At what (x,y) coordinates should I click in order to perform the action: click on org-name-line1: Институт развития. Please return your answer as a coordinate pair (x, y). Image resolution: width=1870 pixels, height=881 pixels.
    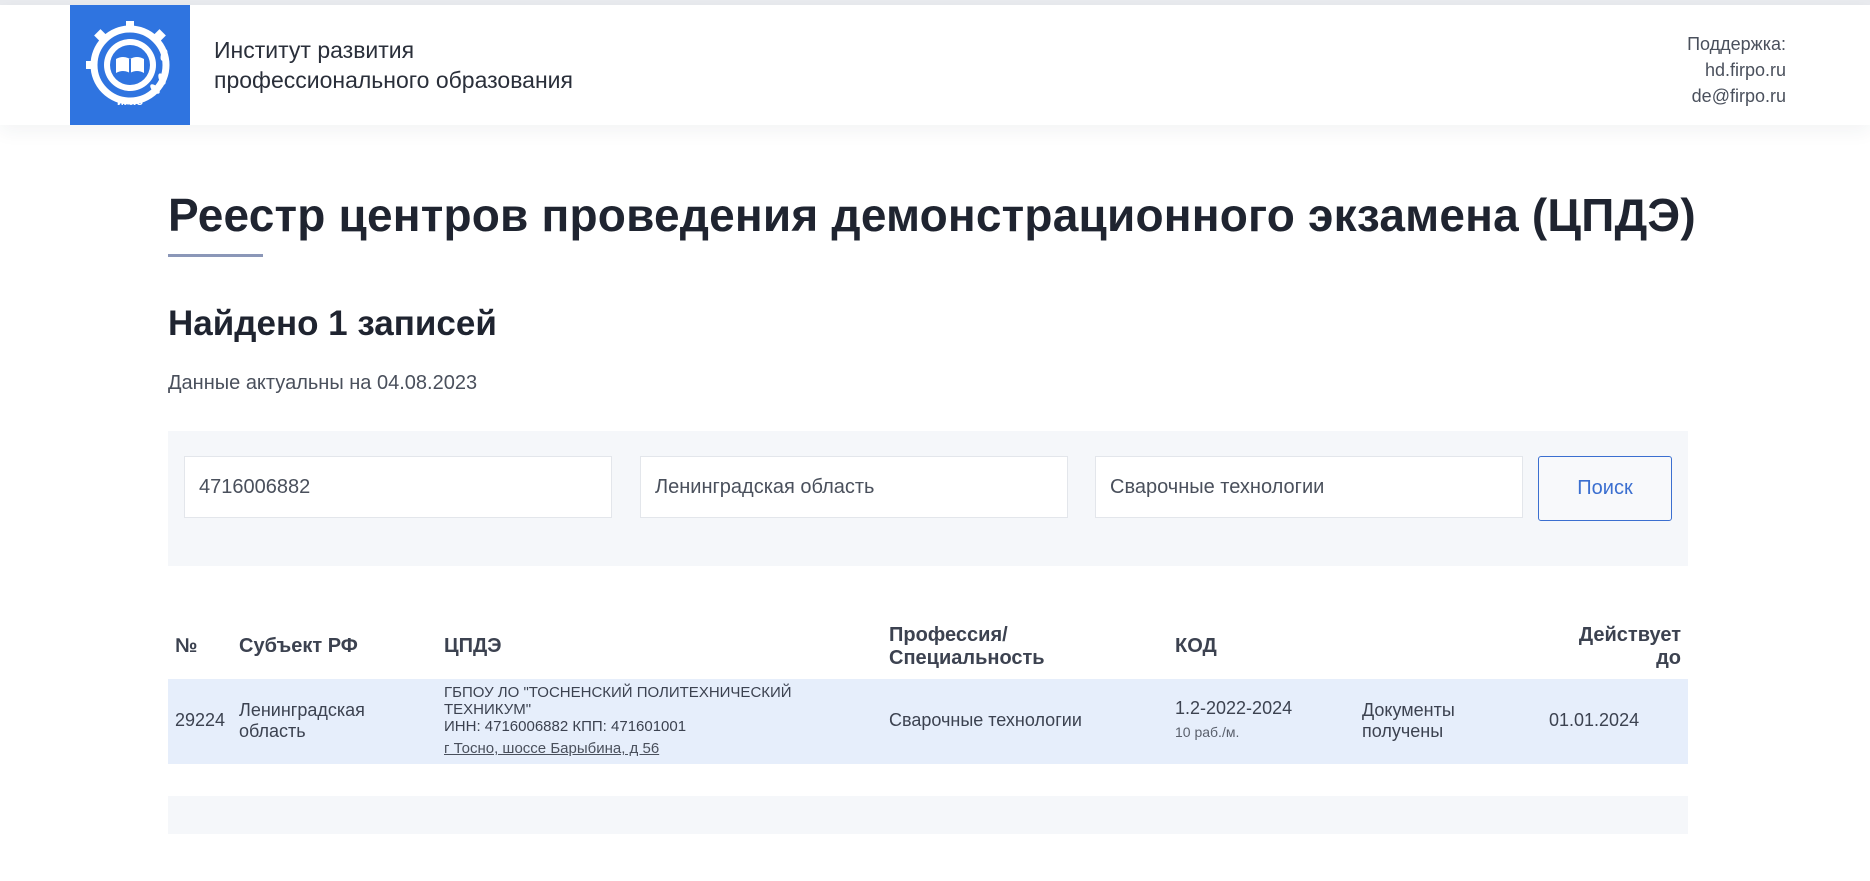
    Looking at the image, I should click on (314, 50).